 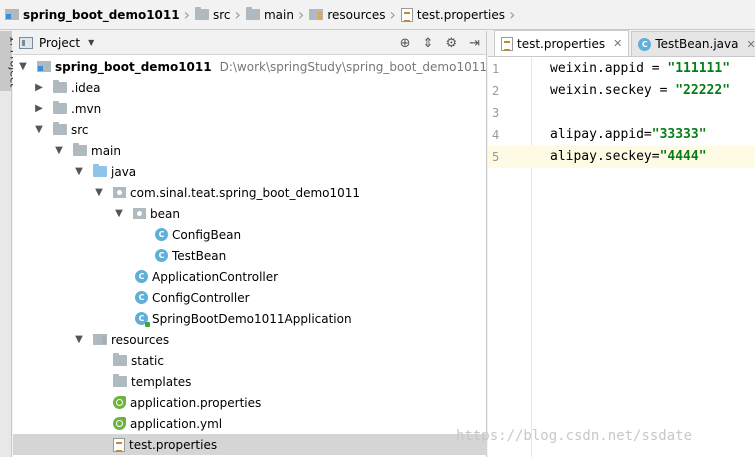 What do you see at coordinates (496, 91) in the screenshot?
I see `line-number: 2` at bounding box center [496, 91].